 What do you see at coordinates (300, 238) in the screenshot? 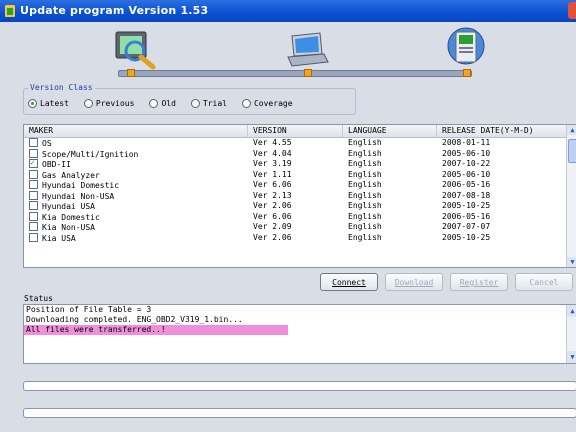
I see `table-row: Kia USA Ver 2.06 English 2005-10-25` at bounding box center [300, 238].